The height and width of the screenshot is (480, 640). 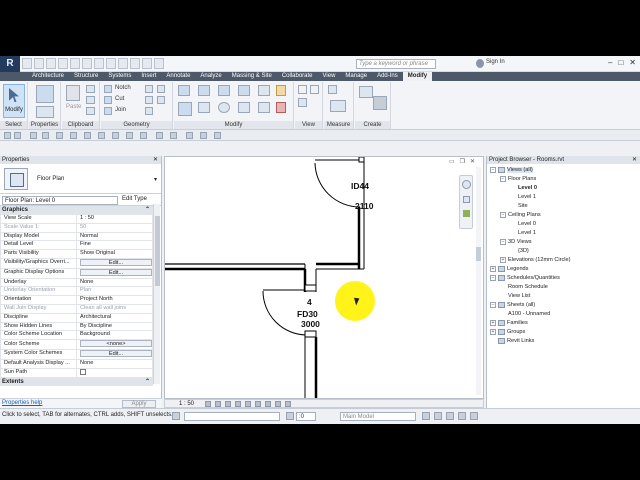 I want to click on tab-systems: Systems, so click(x=119, y=76).